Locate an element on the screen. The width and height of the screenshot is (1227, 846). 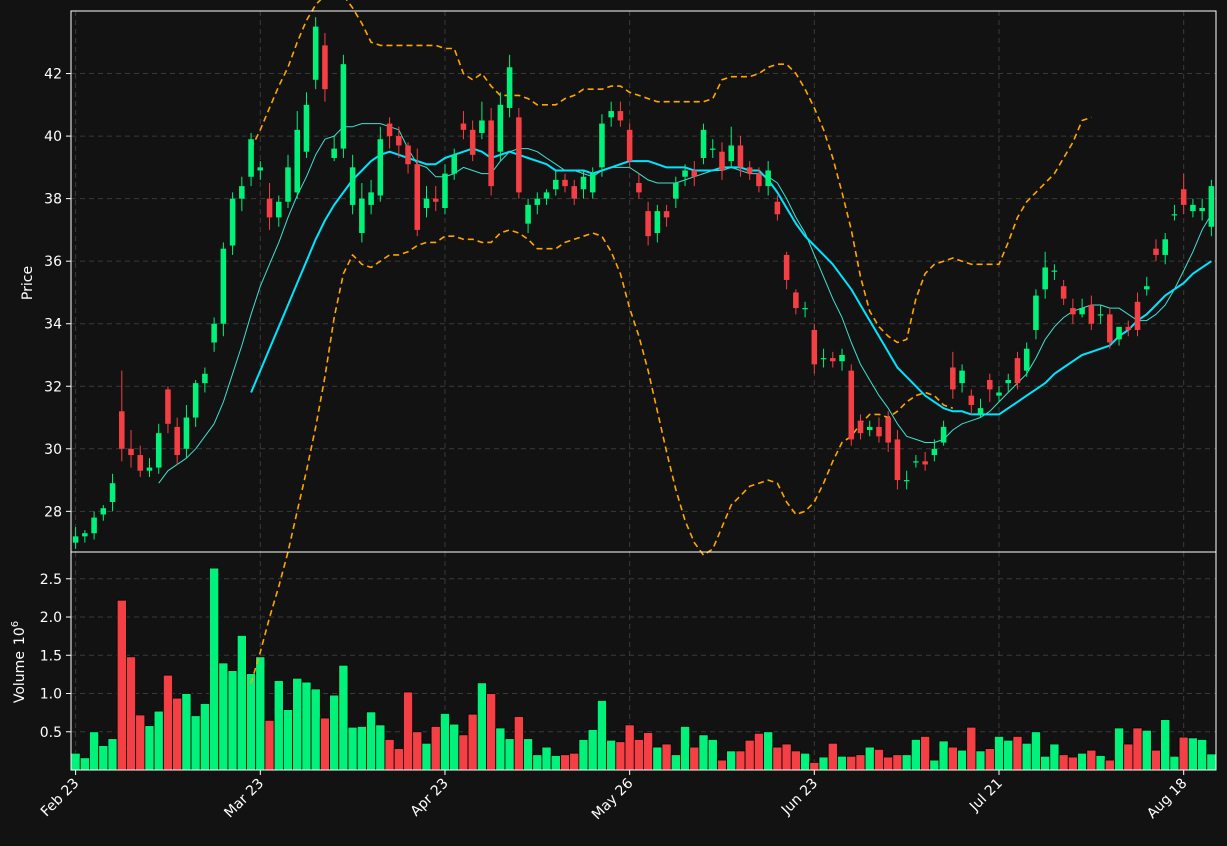
volume-scale-exponent: 6 is located at coordinates (15, 624).